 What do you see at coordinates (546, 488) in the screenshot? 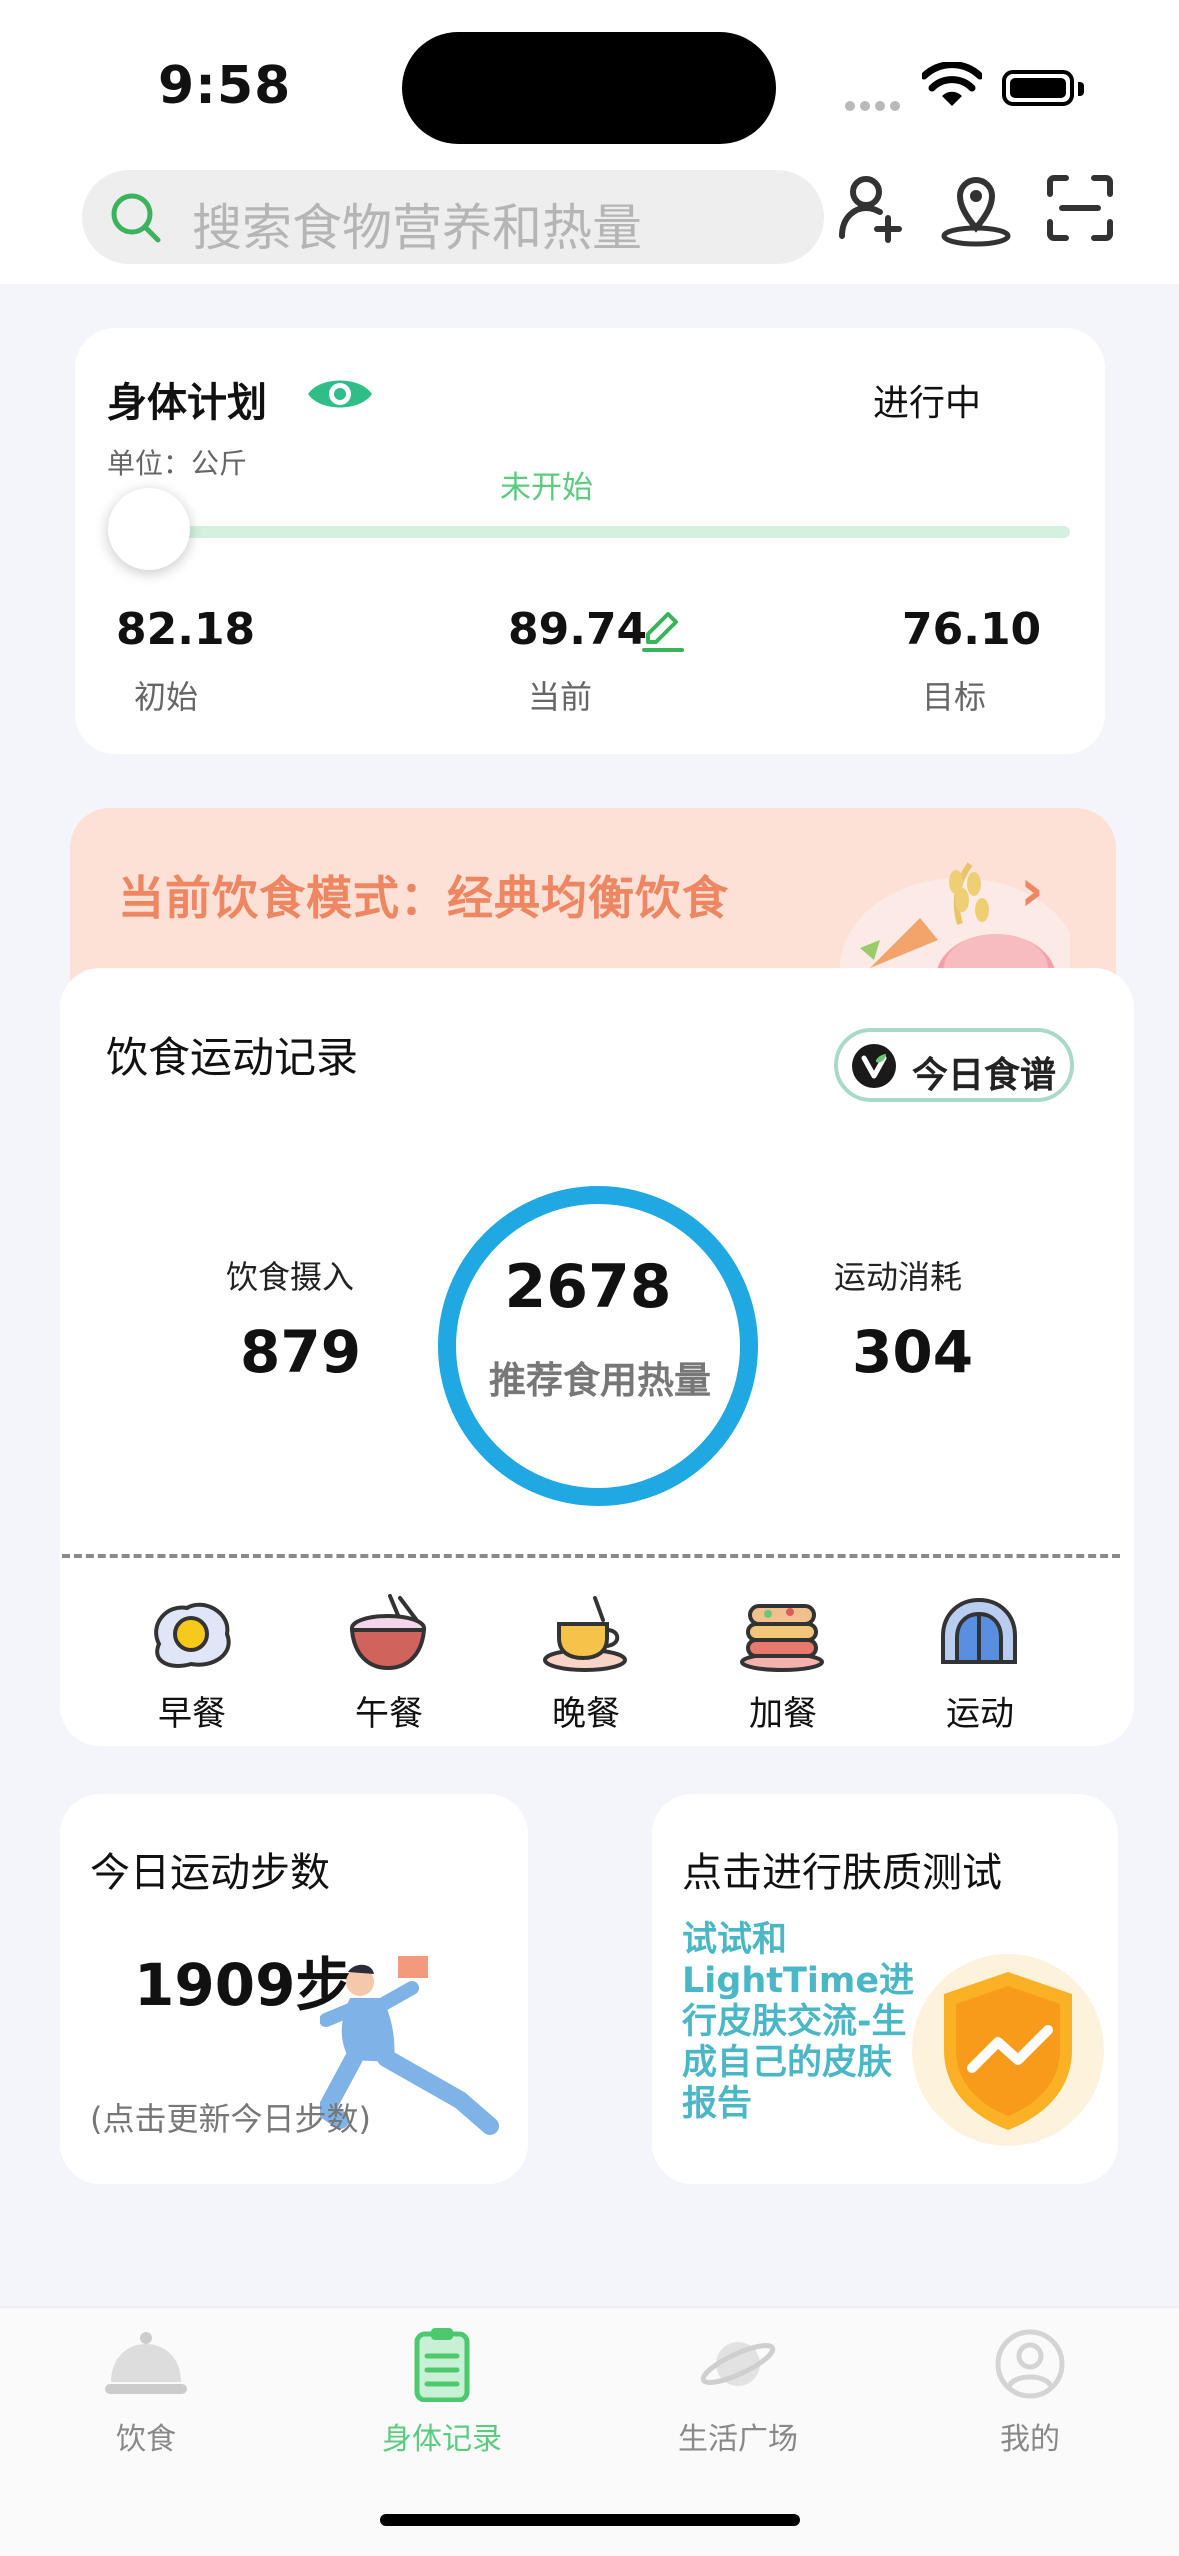
I see `progress-label: 未开始` at bounding box center [546, 488].